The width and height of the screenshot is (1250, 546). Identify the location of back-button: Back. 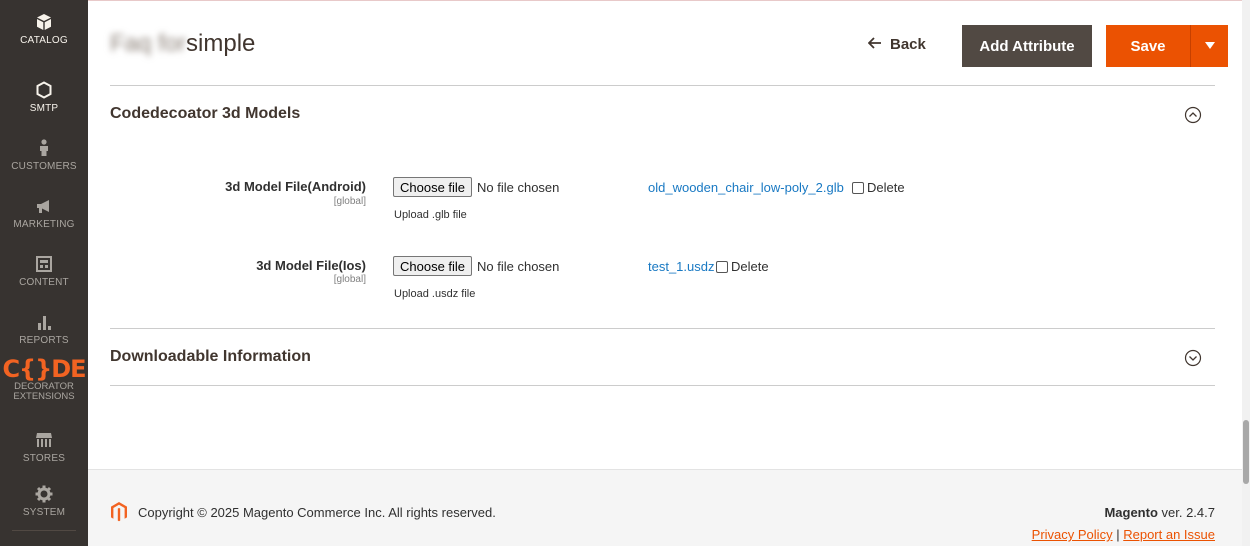
(896, 44).